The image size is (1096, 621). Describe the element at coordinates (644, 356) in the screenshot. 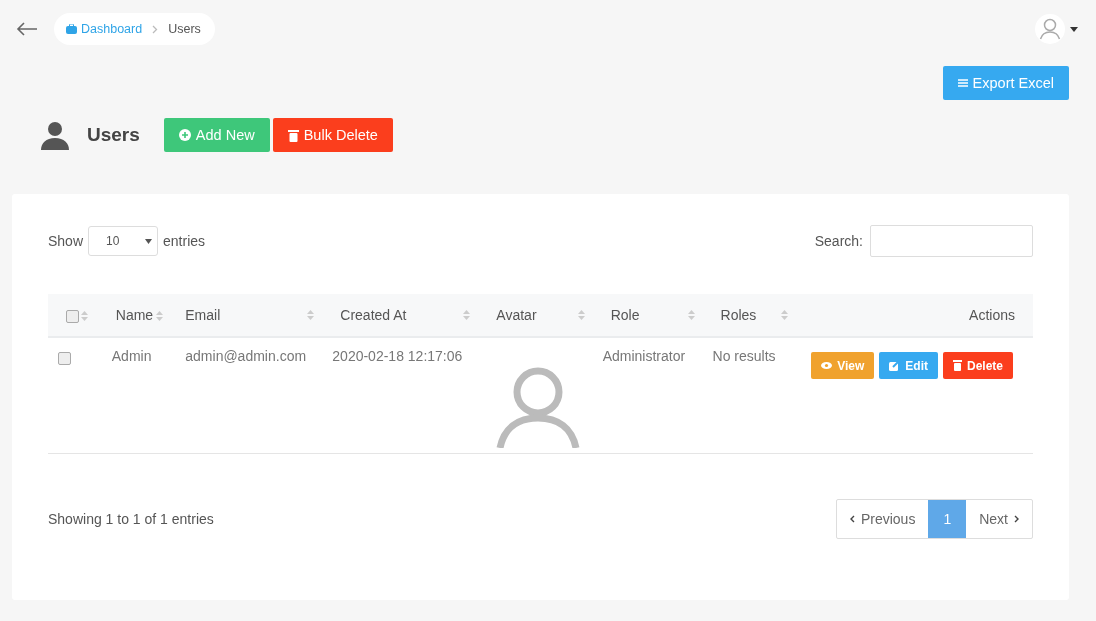

I see `table-cell: Administrator` at that location.